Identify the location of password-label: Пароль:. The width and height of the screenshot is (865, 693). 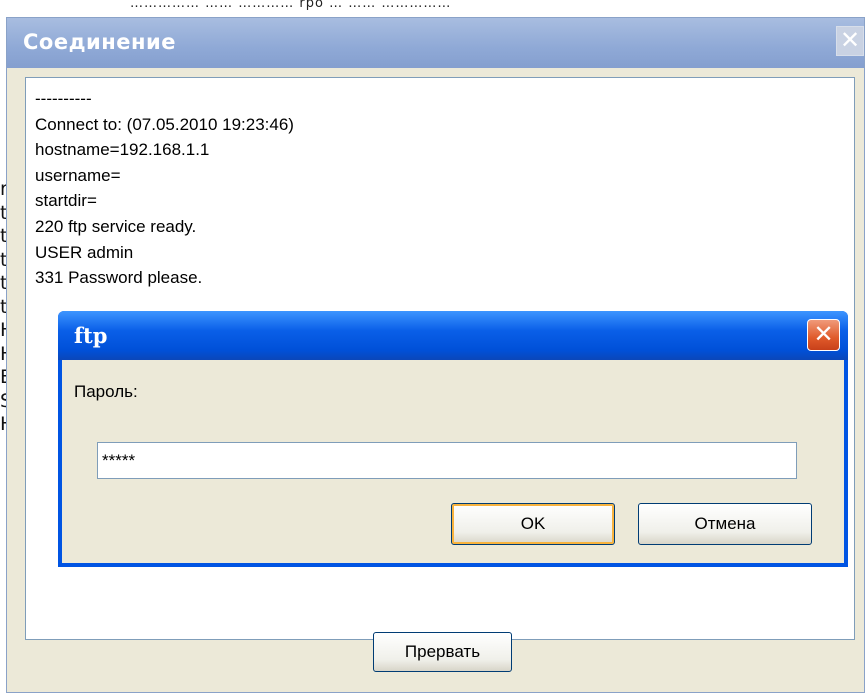
(106, 391).